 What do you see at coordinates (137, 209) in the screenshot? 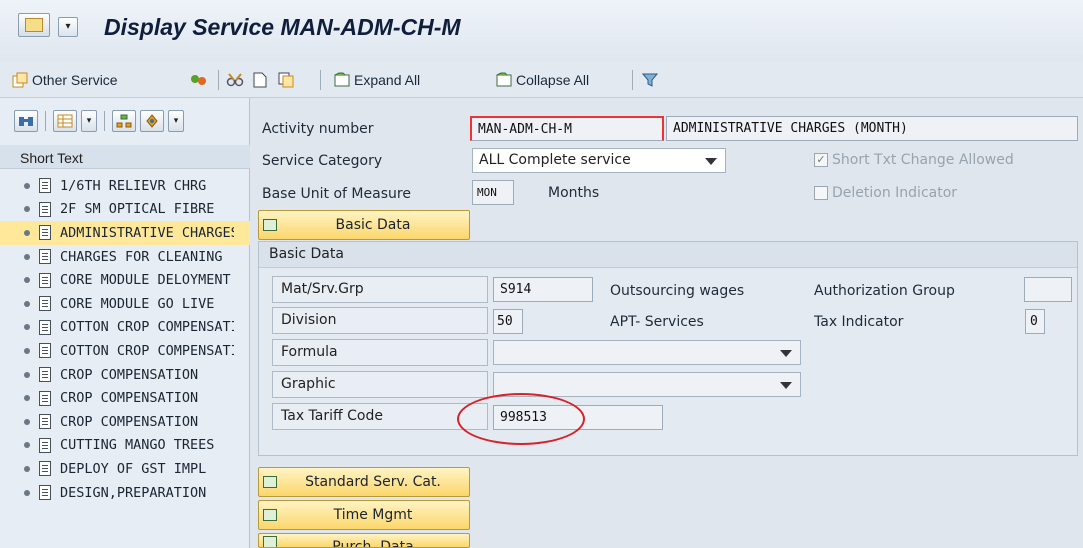
I see `tree-item-label: 2F SM OPTICAL FIBRE` at bounding box center [137, 209].